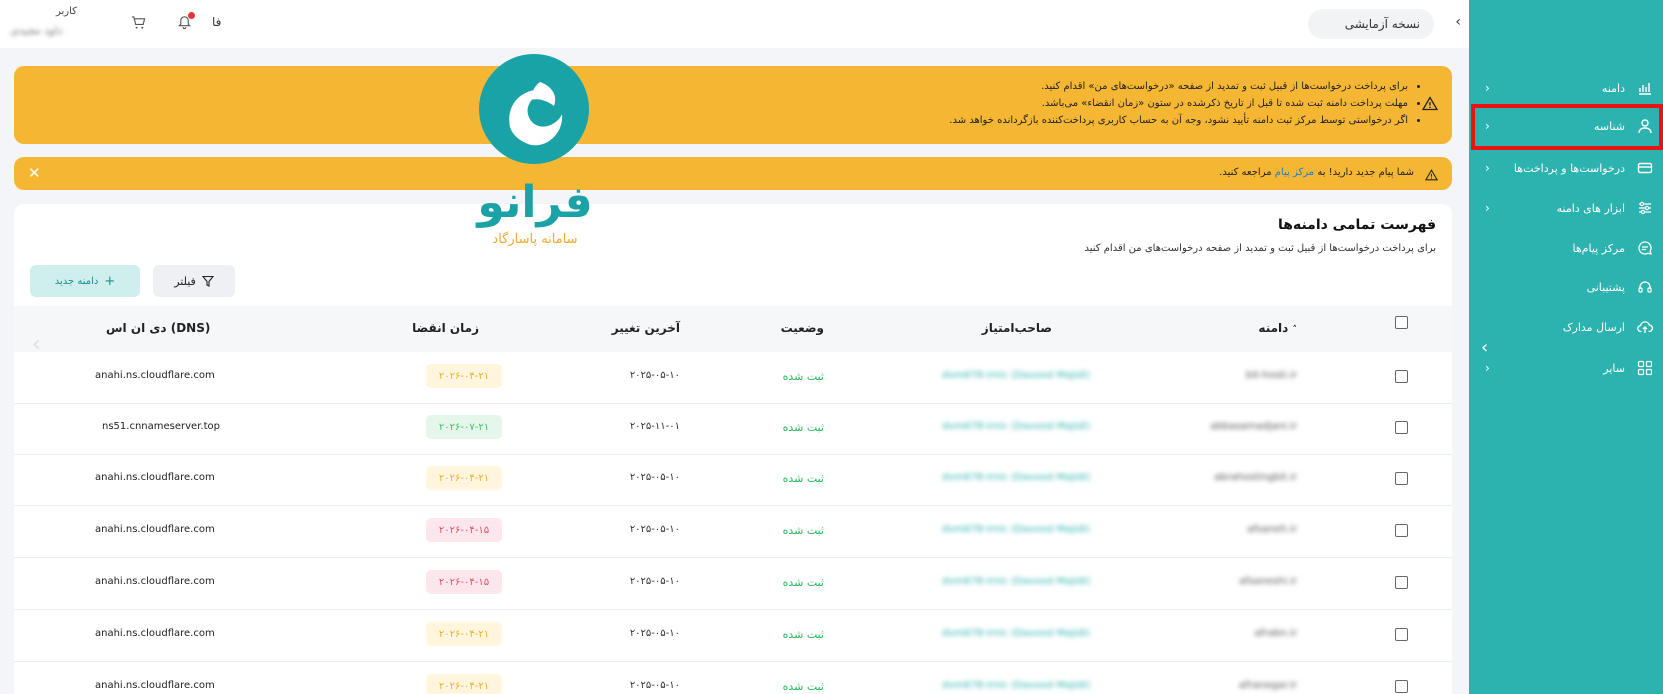 This screenshot has width=1663, height=694. I want to click on sidebar-item-support: پشتیبانی, so click(1570, 287).